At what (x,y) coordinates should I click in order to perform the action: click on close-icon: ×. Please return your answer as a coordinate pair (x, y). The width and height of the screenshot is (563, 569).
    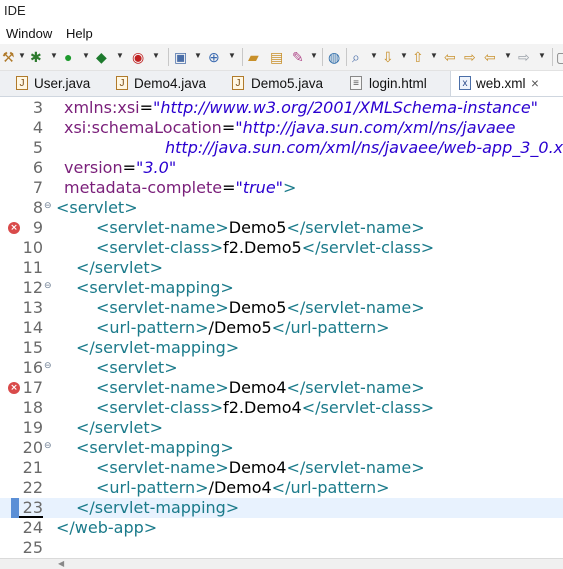
    Looking at the image, I should click on (535, 83).